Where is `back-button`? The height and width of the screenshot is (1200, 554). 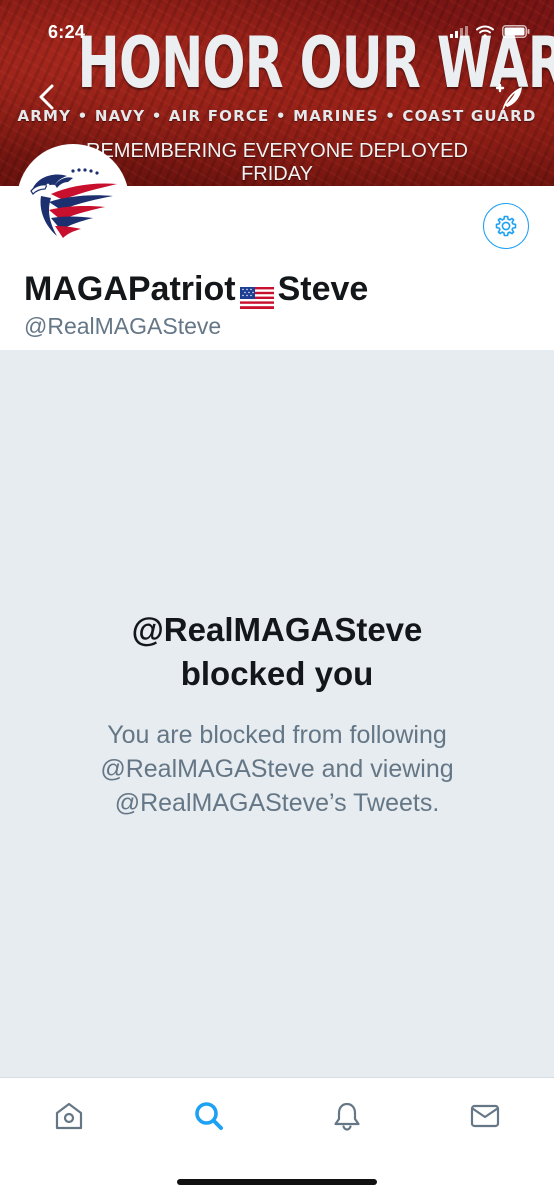
back-button is located at coordinates (47, 97).